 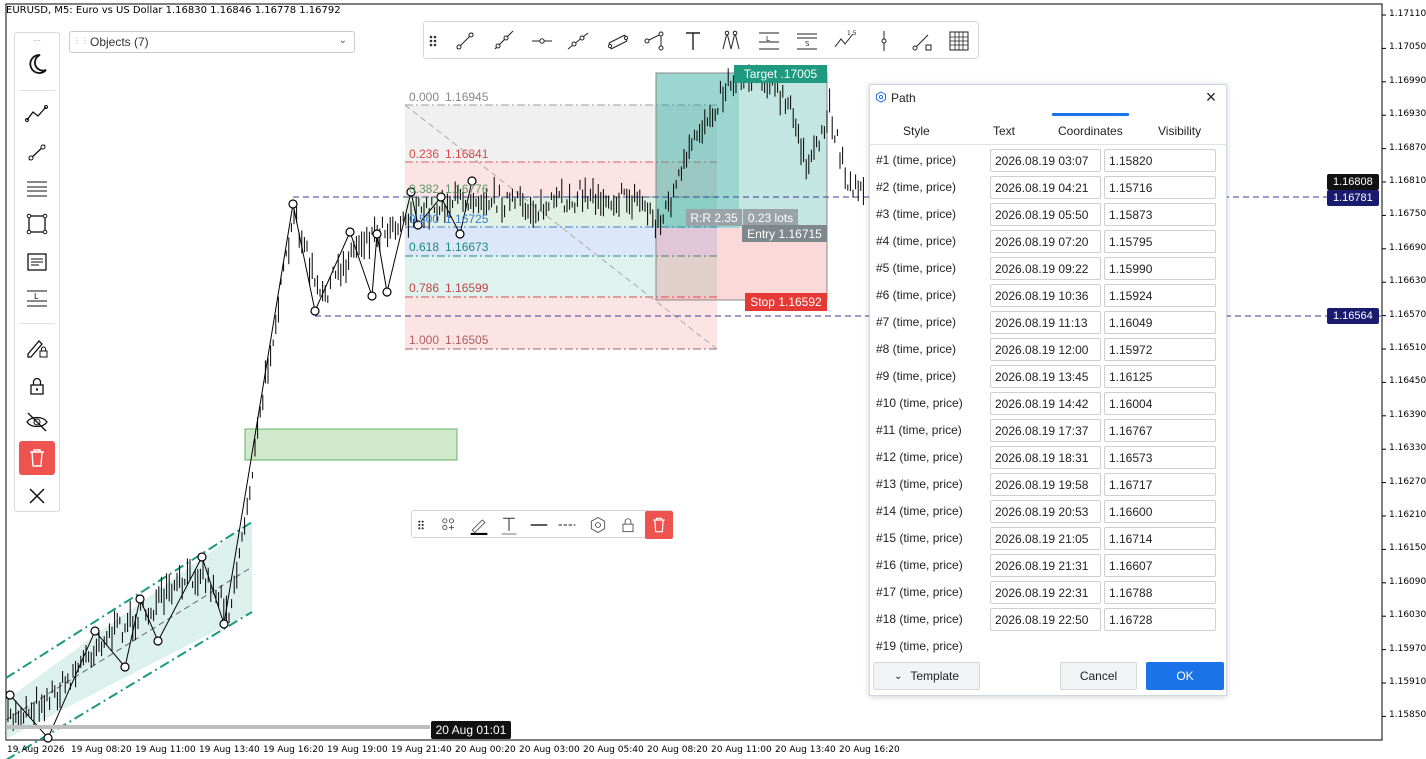 I want to click on line-width-button, so click(x=539, y=525).